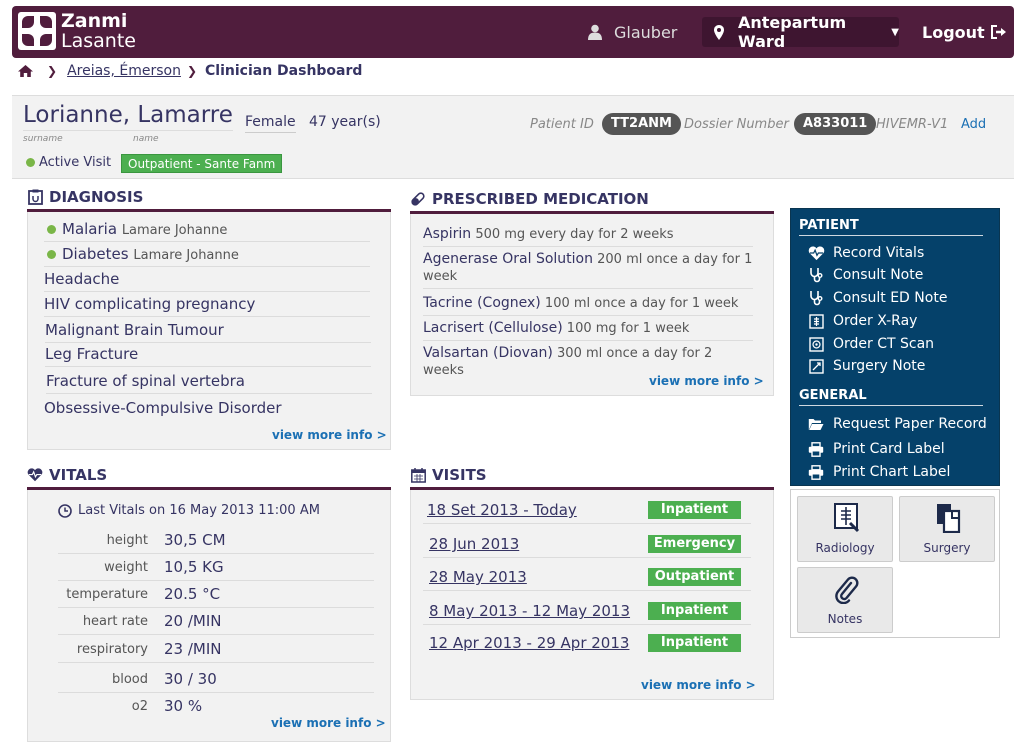 This screenshot has width=1032, height=745. Describe the element at coordinates (816, 321) in the screenshot. I see `xray-icon` at that location.